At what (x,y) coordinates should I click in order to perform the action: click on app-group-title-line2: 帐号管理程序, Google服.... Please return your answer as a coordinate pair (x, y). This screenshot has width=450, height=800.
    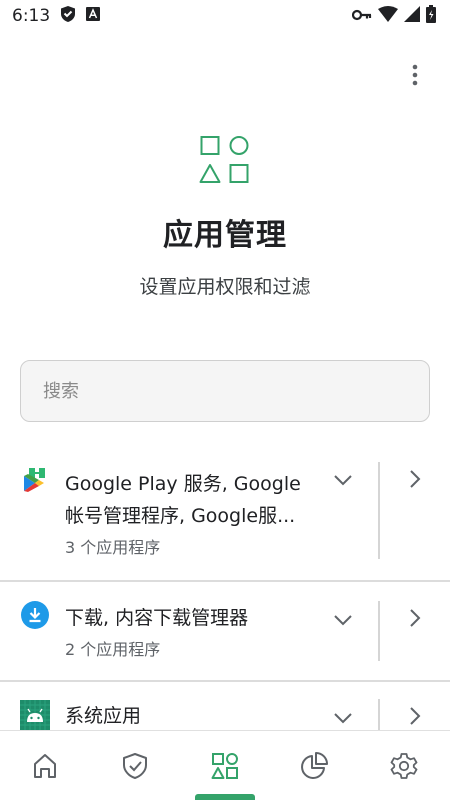
    Looking at the image, I should click on (180, 516).